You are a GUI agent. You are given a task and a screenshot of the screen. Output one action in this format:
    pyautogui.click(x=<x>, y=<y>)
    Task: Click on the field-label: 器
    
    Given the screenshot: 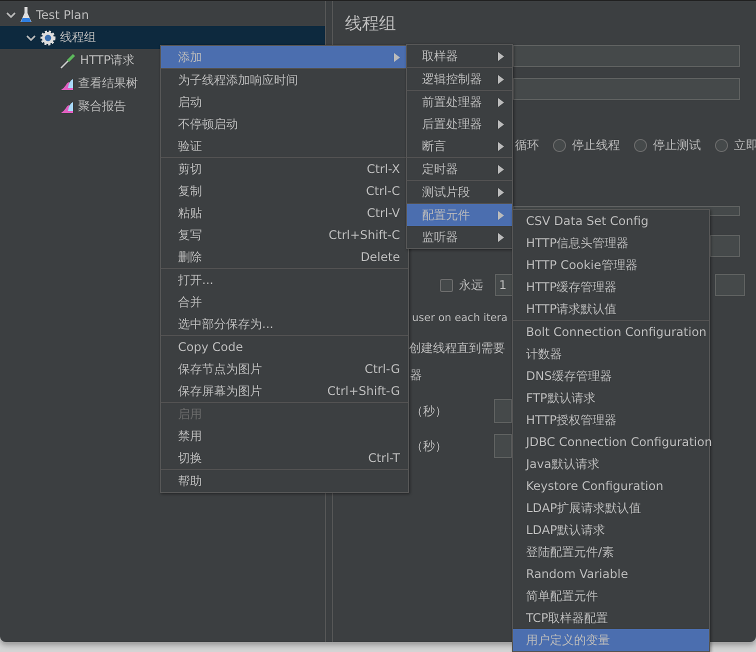 What is the action you would take?
    pyautogui.click(x=416, y=375)
    